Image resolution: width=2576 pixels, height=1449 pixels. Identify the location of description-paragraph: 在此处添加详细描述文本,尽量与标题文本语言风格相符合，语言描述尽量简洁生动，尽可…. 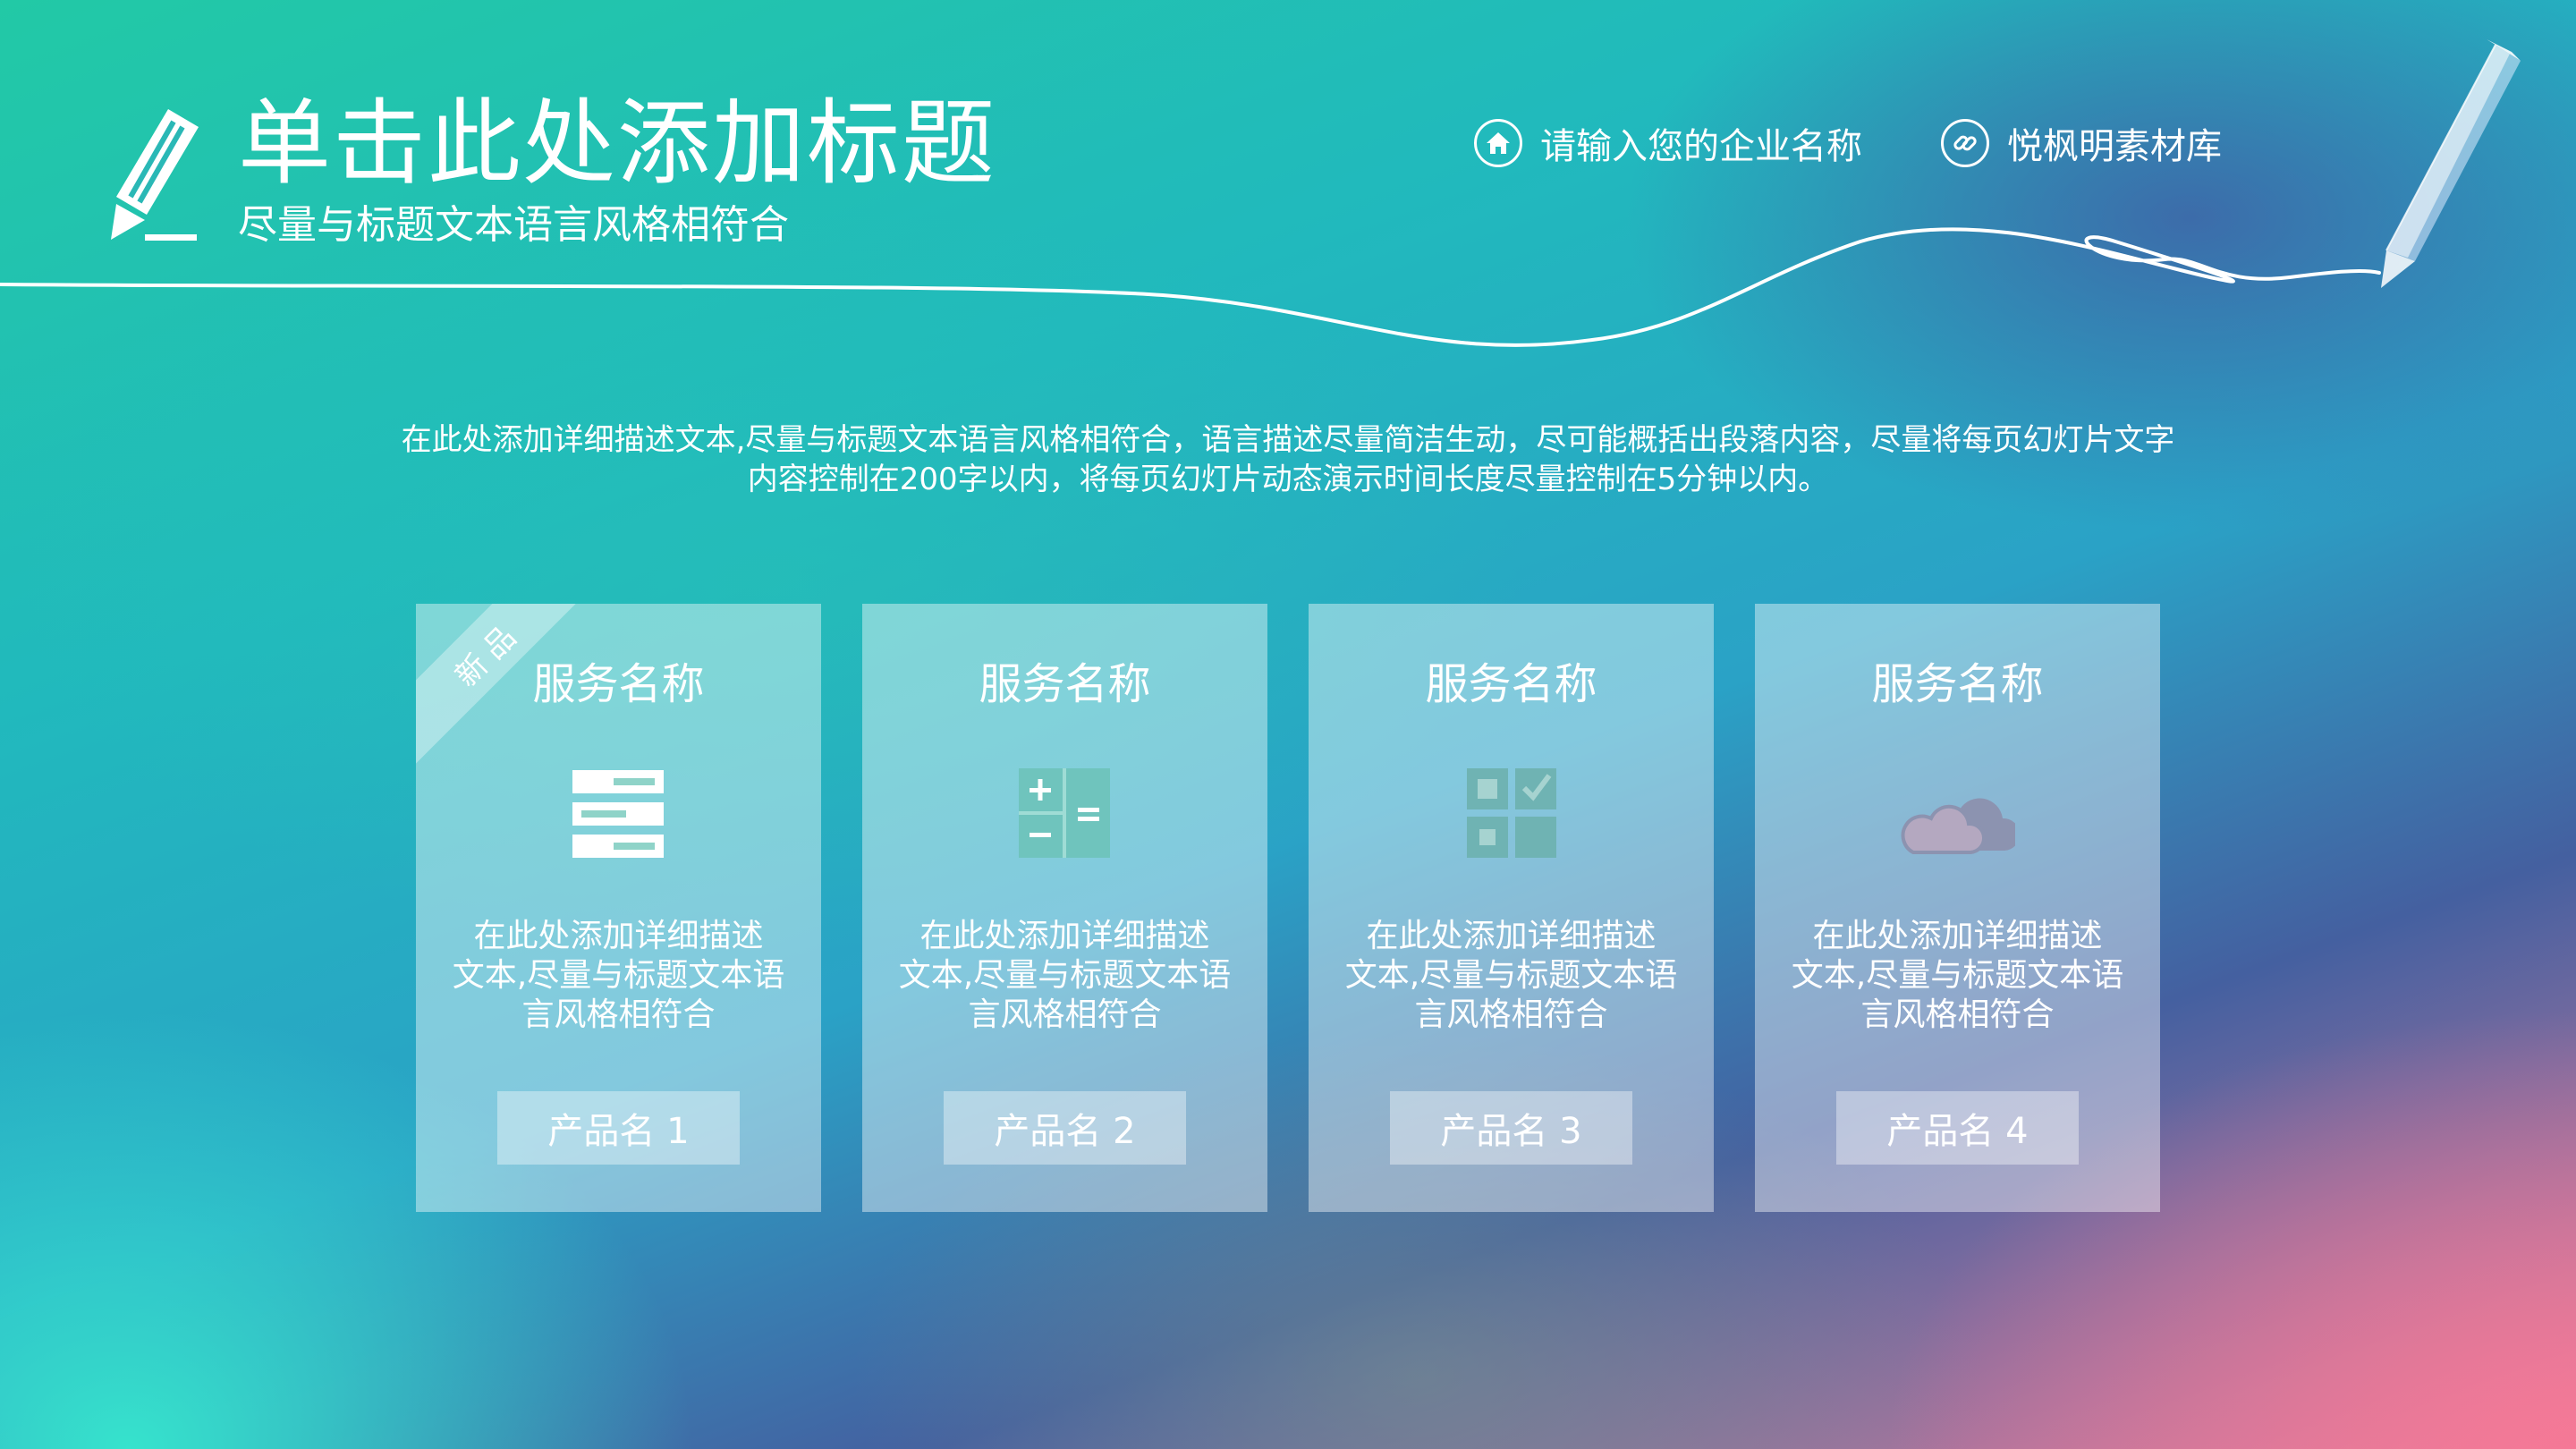
(1288, 459).